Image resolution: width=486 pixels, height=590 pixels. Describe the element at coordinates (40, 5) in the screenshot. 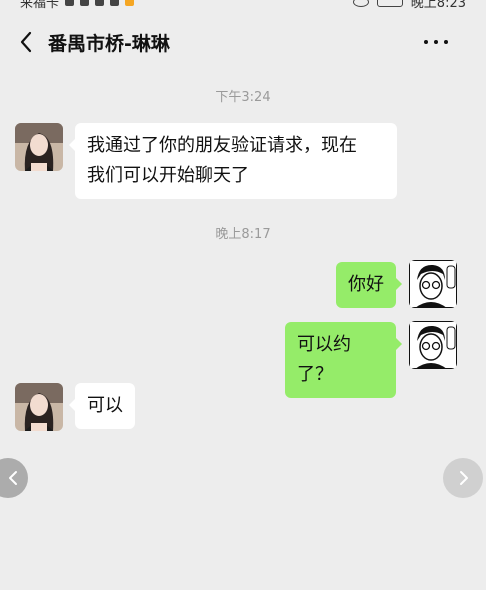

I see `carrier-label: 来福卡` at that location.